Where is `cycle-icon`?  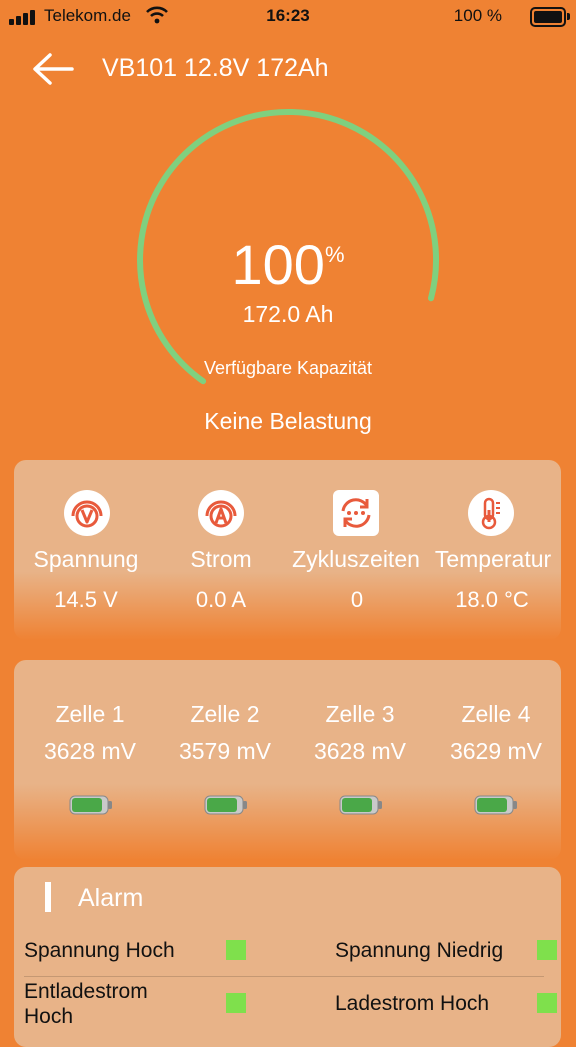 cycle-icon is located at coordinates (356, 513).